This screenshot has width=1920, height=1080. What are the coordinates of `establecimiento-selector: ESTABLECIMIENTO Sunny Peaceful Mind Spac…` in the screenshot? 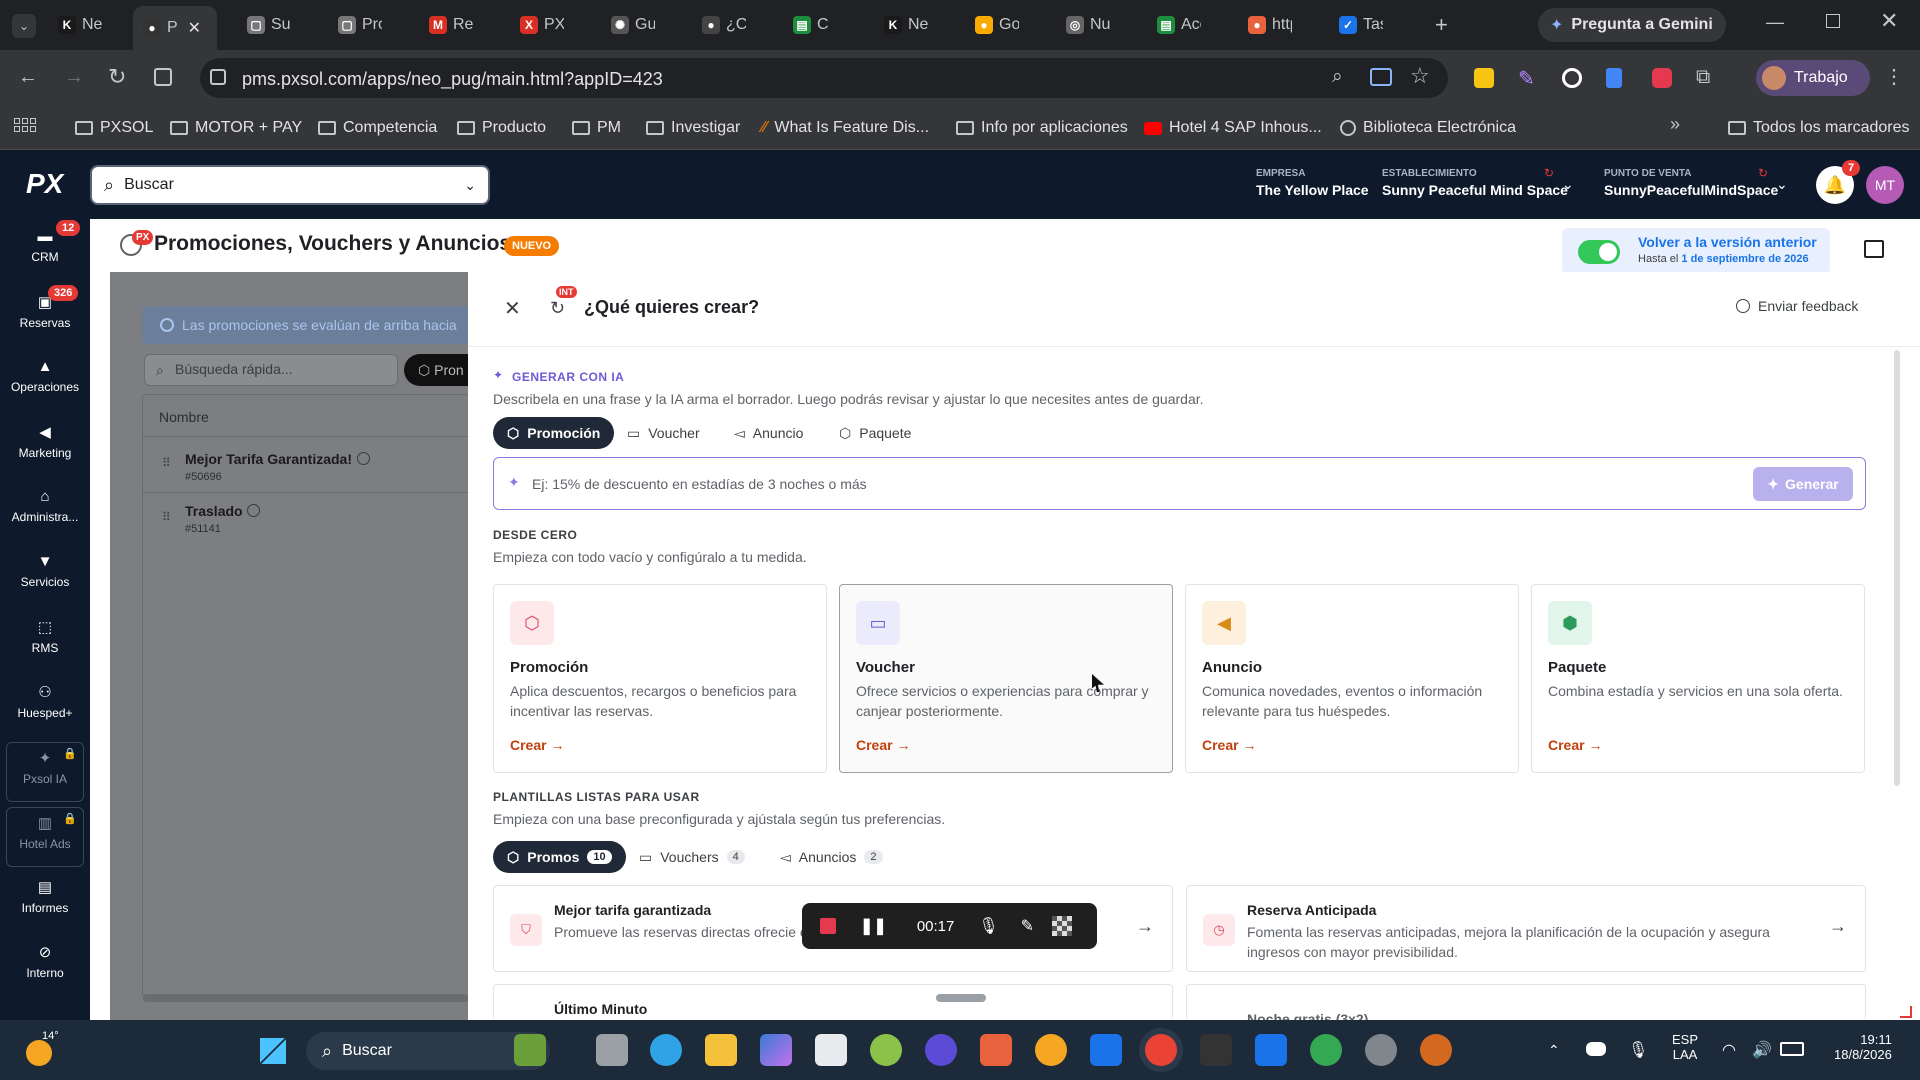 It's located at (1475, 183).